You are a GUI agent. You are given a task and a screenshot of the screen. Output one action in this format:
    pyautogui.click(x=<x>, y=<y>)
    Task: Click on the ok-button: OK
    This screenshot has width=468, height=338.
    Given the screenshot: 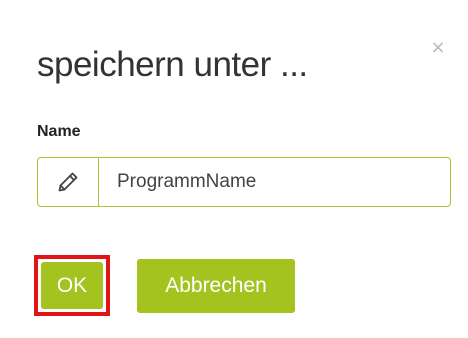 What is the action you would take?
    pyautogui.click(x=72, y=285)
    